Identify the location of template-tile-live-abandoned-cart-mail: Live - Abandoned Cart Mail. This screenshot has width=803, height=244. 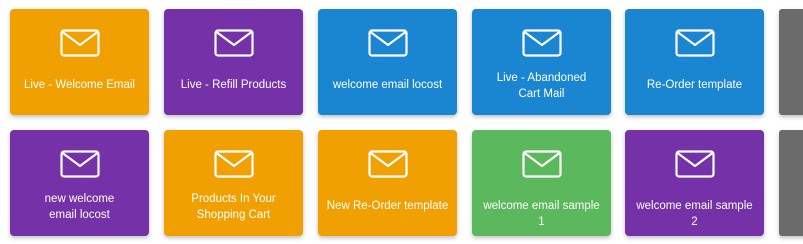
(541, 62).